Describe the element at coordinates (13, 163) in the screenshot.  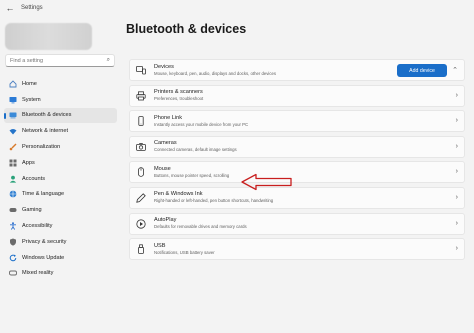
I see `apps-icon` at that location.